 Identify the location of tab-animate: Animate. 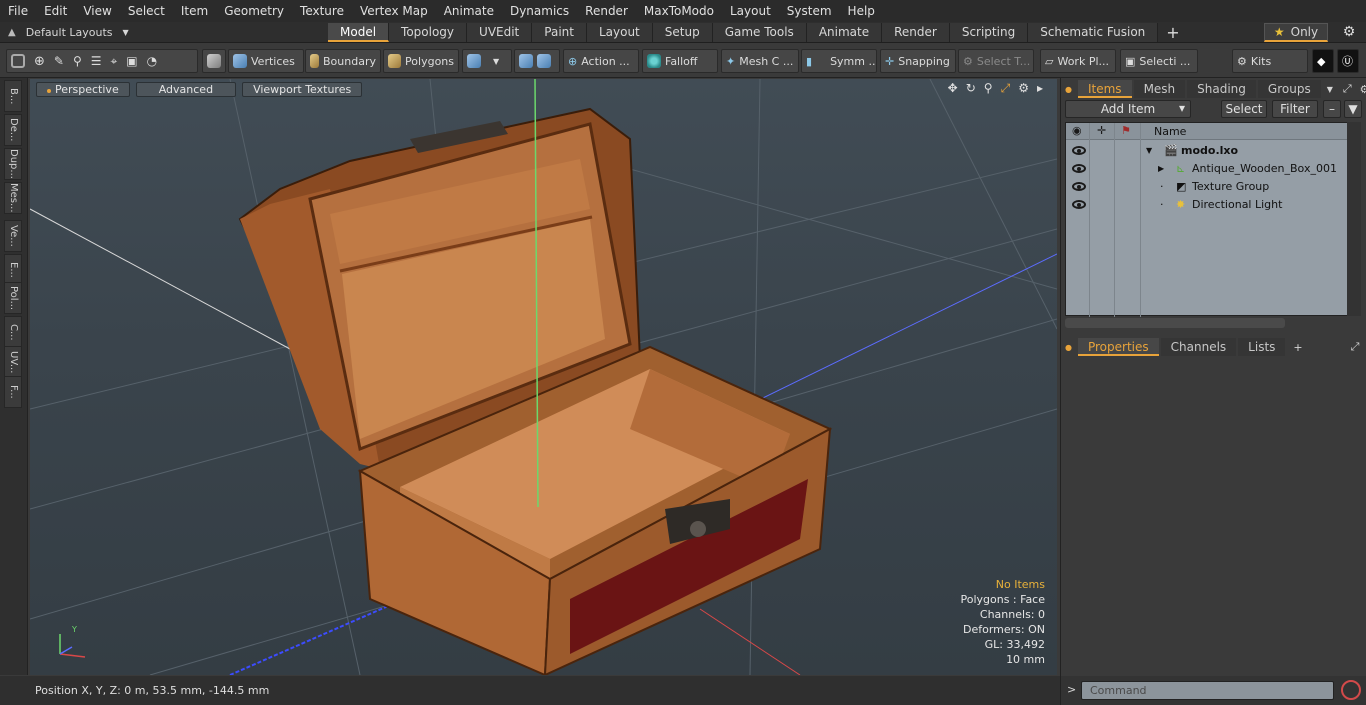
(844, 32).